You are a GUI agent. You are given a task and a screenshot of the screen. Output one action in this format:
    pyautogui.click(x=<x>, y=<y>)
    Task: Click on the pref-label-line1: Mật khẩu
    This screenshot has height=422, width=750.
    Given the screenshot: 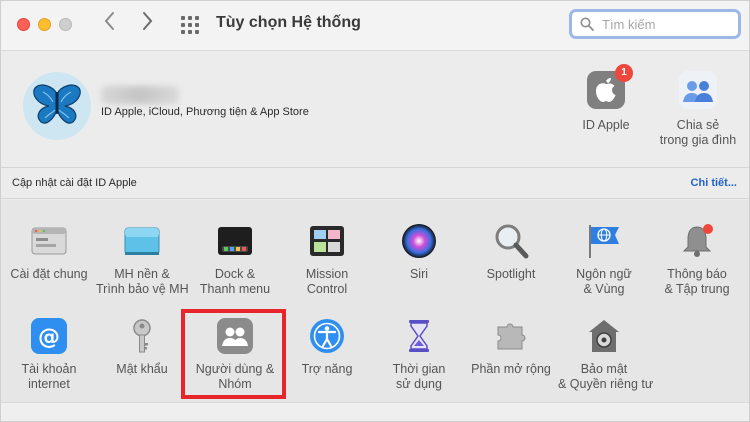 What is the action you would take?
    pyautogui.click(x=142, y=369)
    